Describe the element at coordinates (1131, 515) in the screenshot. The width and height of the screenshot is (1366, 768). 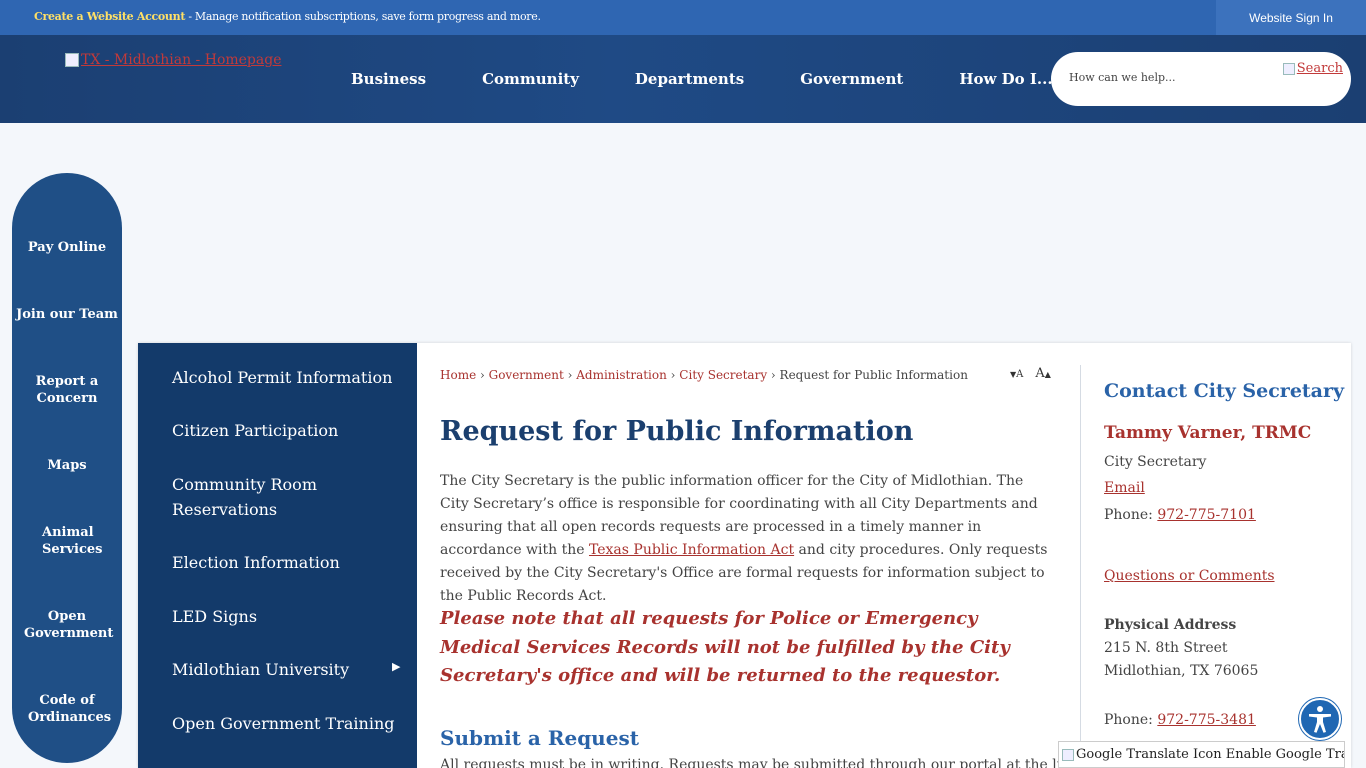
I see `phone-label: Phone:` at that location.